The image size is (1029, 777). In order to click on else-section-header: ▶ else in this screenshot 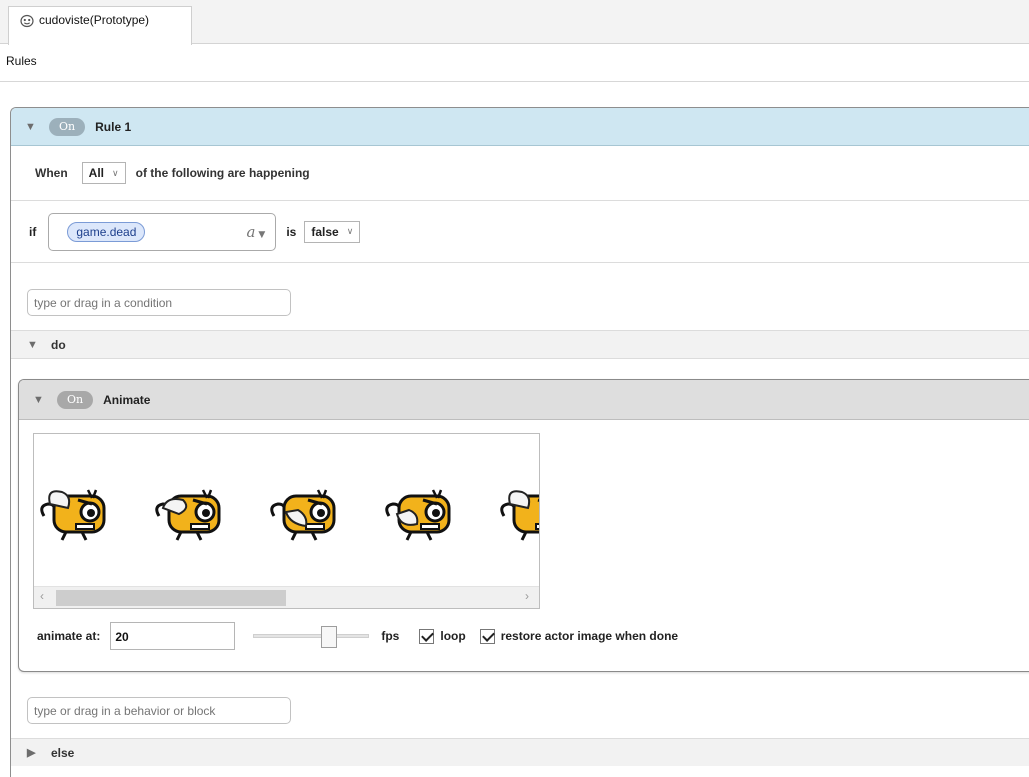, I will do `click(520, 752)`.